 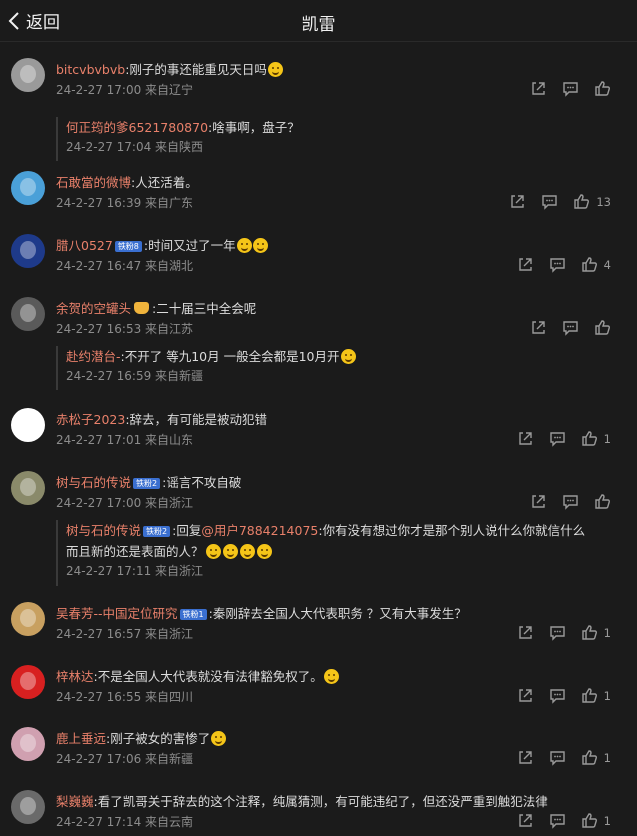 I want to click on timestamp-location: 24-2-27 16:47 来自湖北, so click(x=125, y=266).